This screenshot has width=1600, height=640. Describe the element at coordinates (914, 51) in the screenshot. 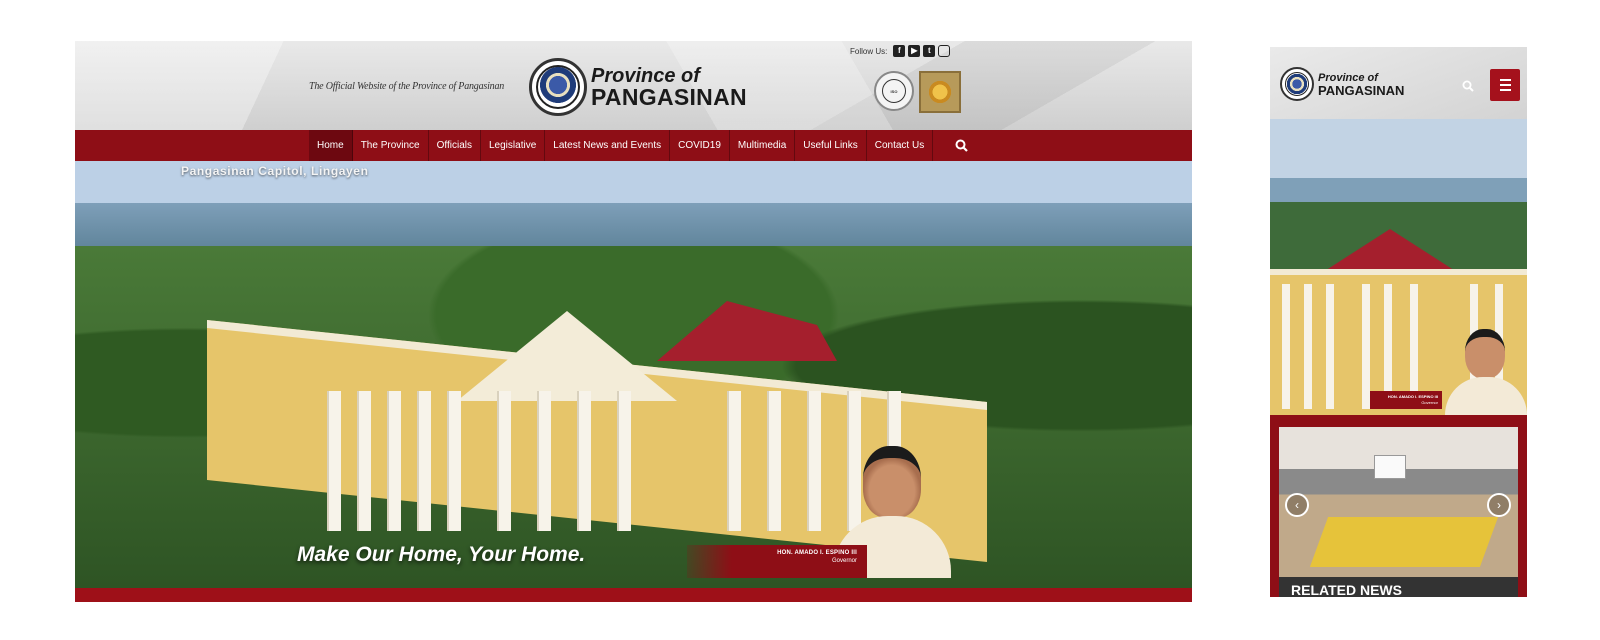

I see `youtube-icon: ▶` at that location.